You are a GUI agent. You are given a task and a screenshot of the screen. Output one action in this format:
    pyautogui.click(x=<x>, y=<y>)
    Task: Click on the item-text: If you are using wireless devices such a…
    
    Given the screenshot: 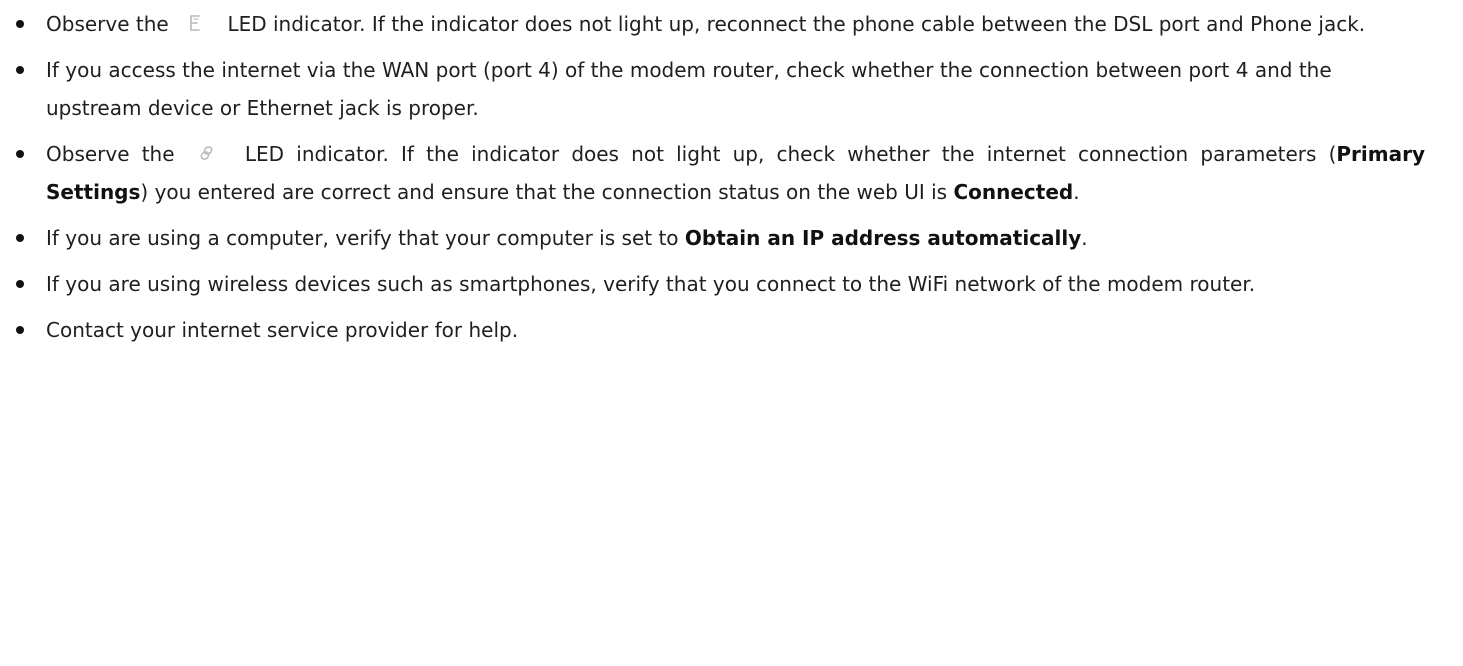 What is the action you would take?
    pyautogui.click(x=651, y=284)
    